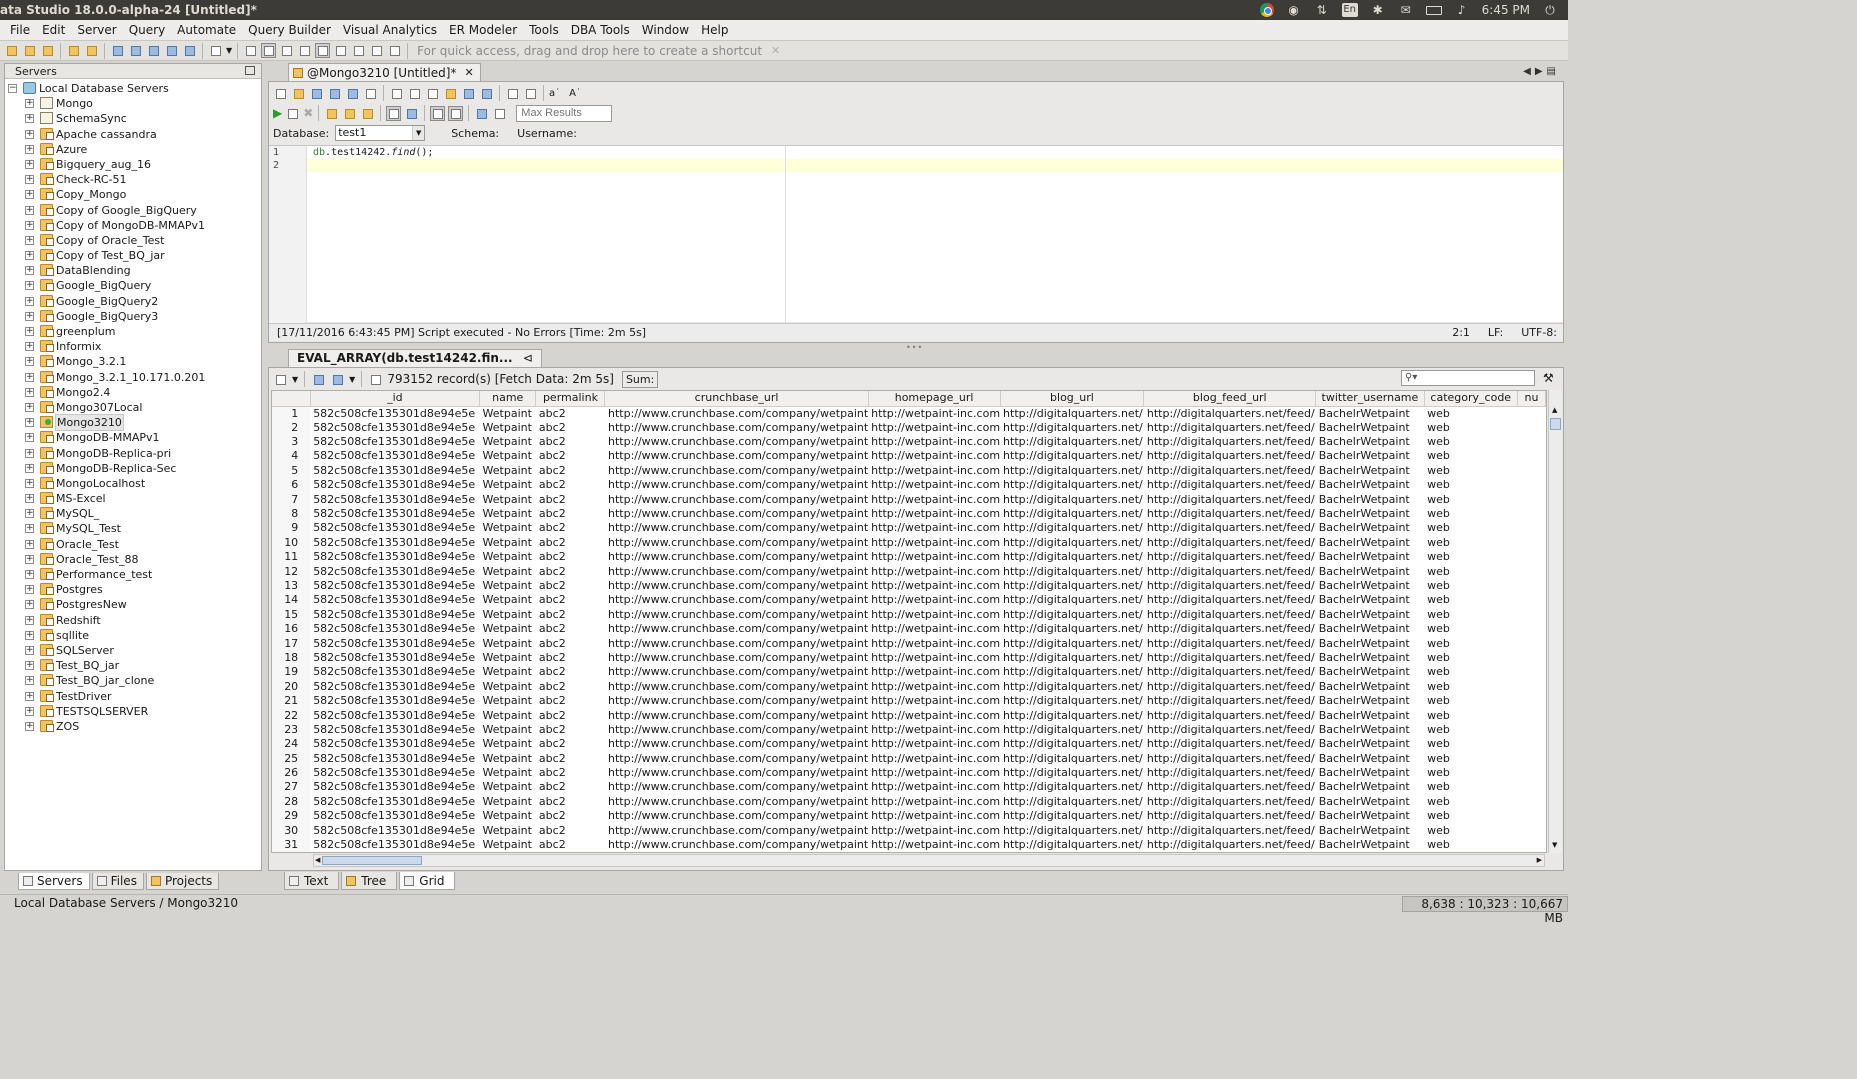 The image size is (1857, 1079). What do you see at coordinates (133, 620) in the screenshot?
I see `server-tree-item: + Redshift` at bounding box center [133, 620].